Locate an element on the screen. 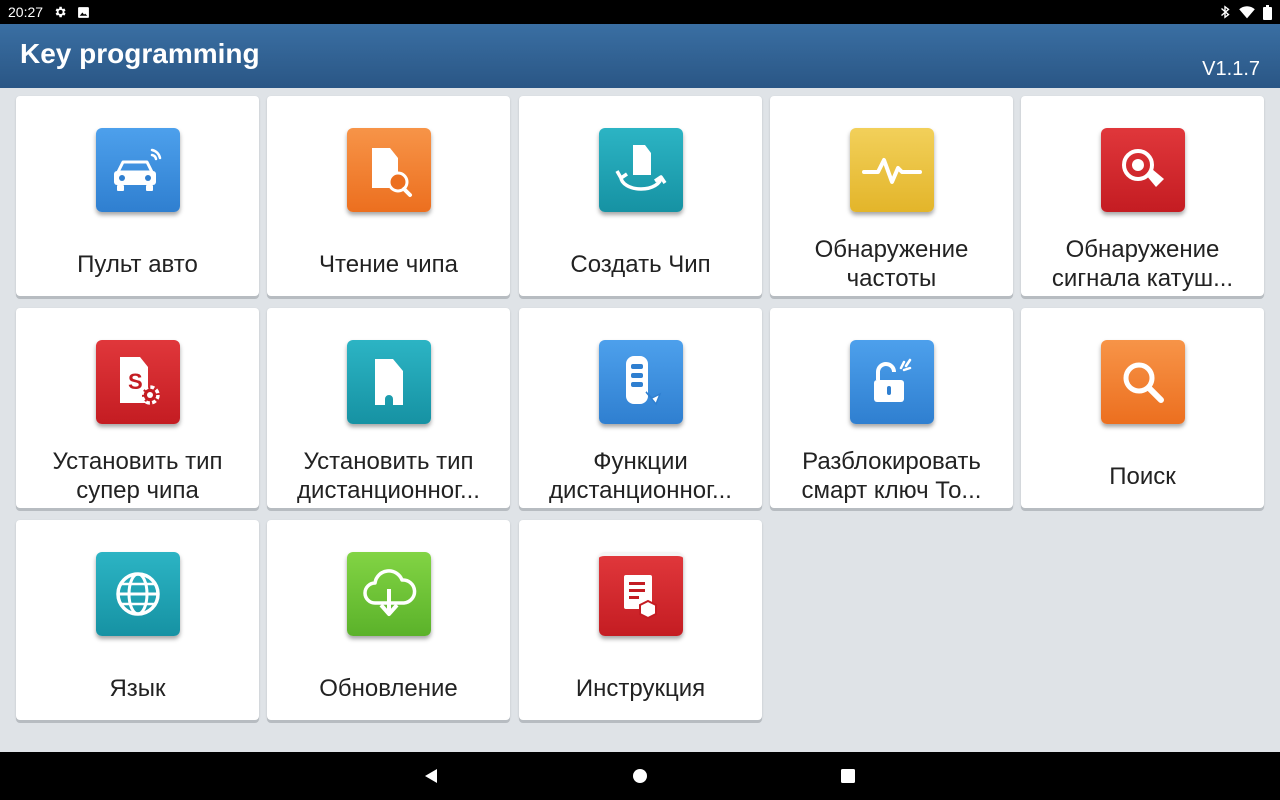  tile-label: Пульт авто is located at coordinates (137, 264).